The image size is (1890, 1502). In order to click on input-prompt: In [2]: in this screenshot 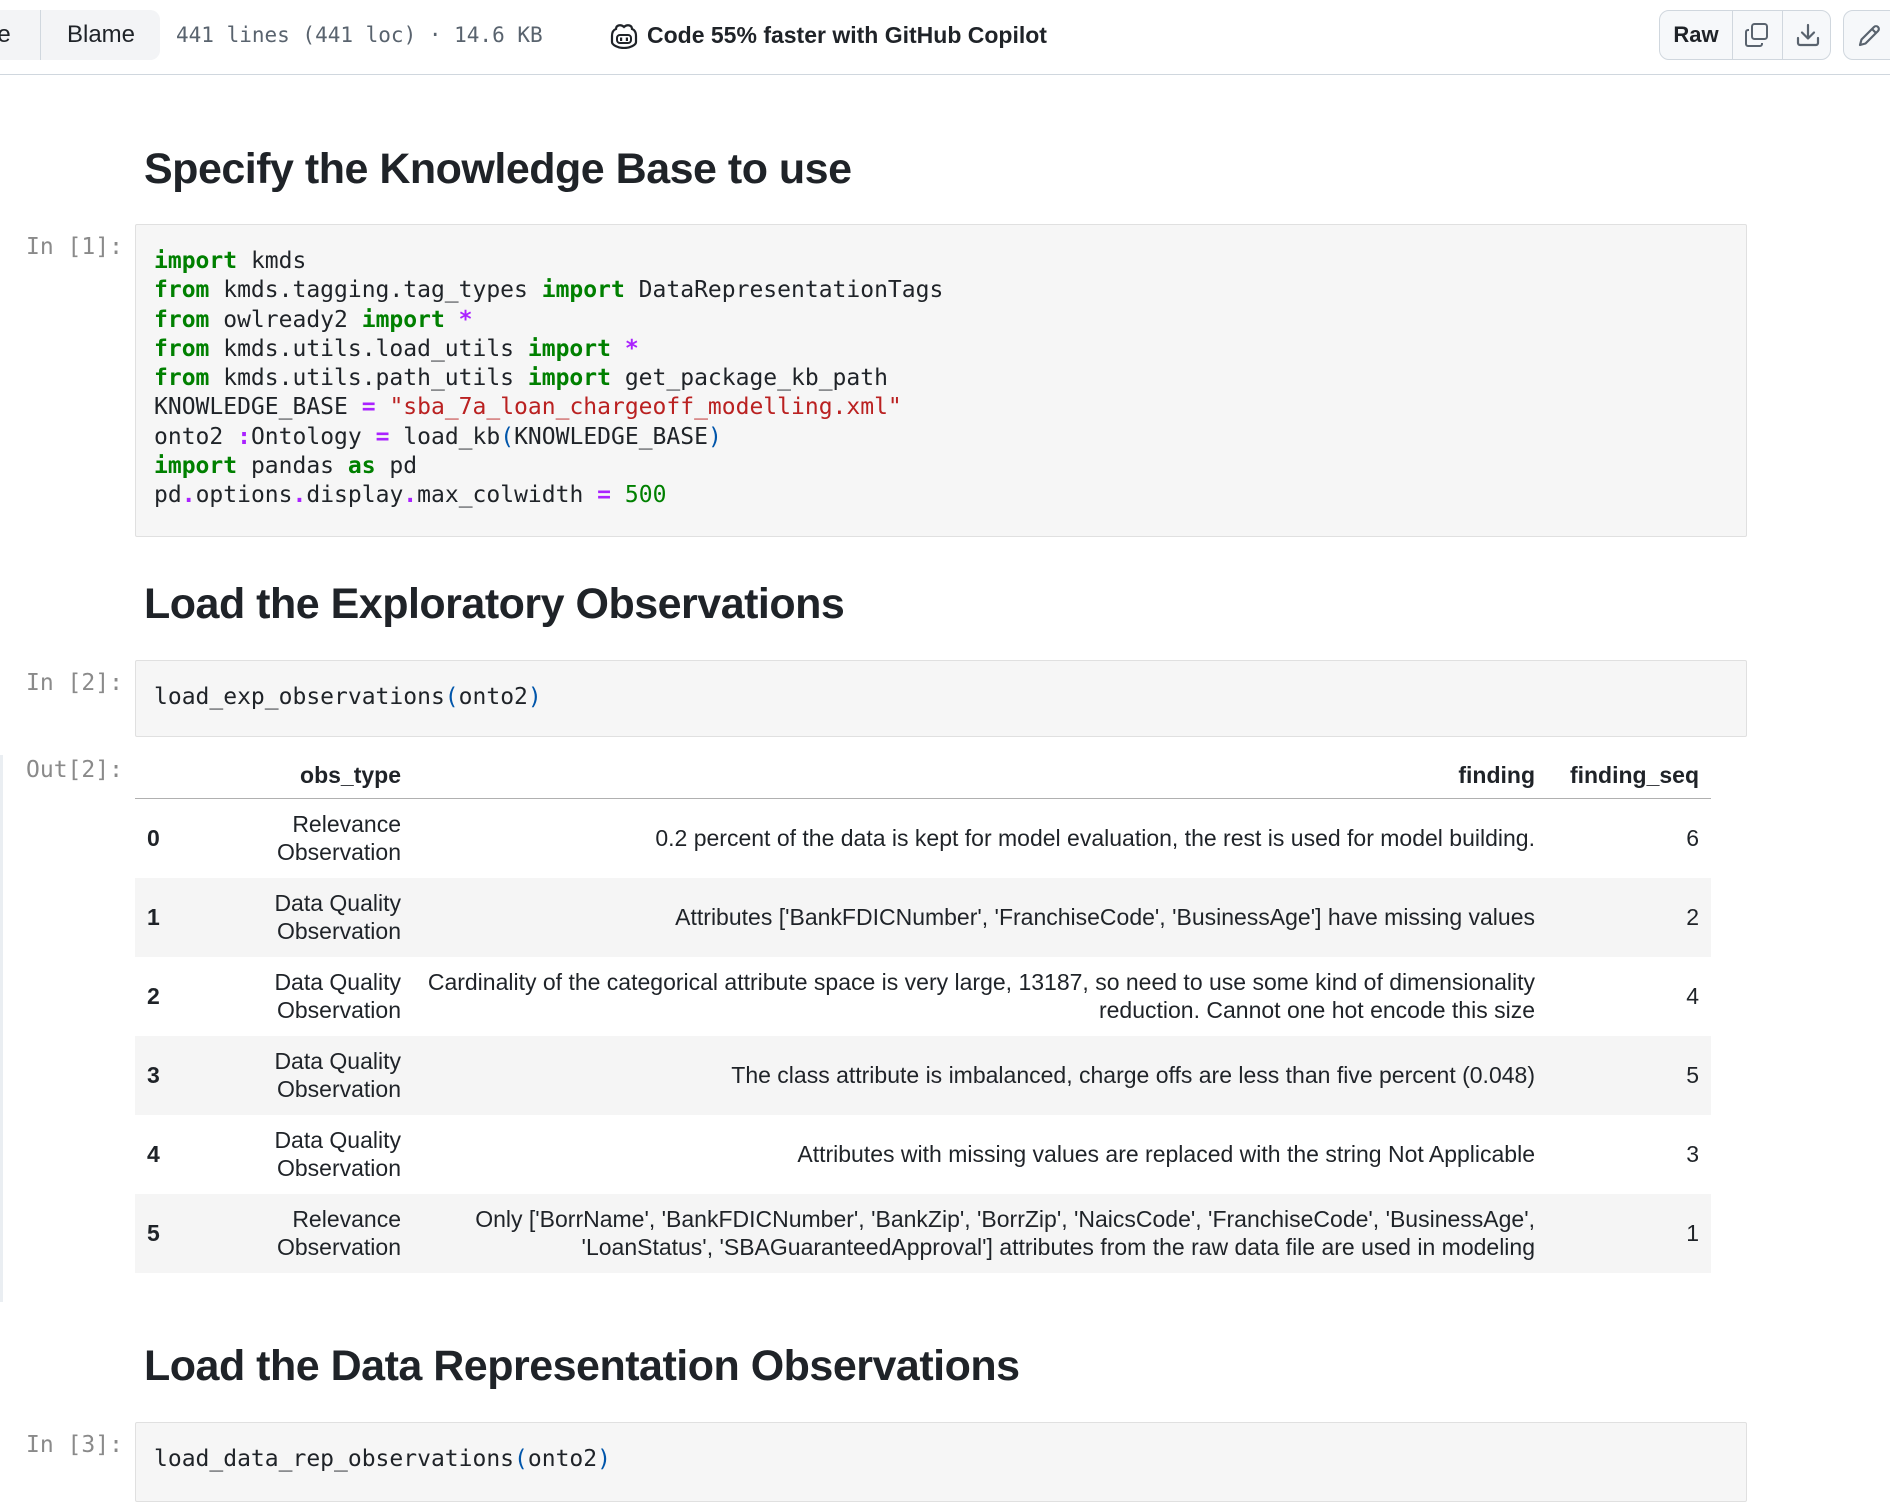, I will do `click(74, 683)`.